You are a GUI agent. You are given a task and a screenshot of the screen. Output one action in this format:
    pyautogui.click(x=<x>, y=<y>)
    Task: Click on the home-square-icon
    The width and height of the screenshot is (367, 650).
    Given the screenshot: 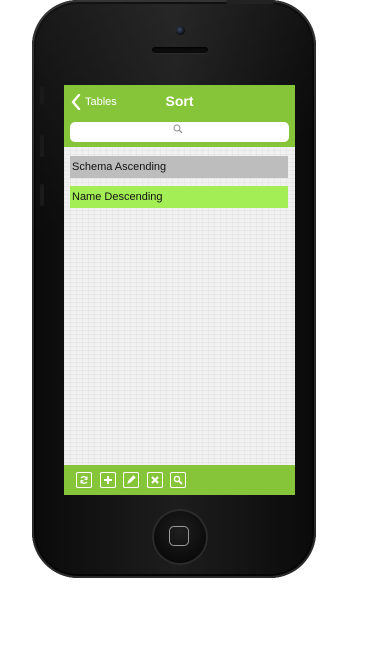 What is the action you would take?
    pyautogui.click(x=179, y=536)
    